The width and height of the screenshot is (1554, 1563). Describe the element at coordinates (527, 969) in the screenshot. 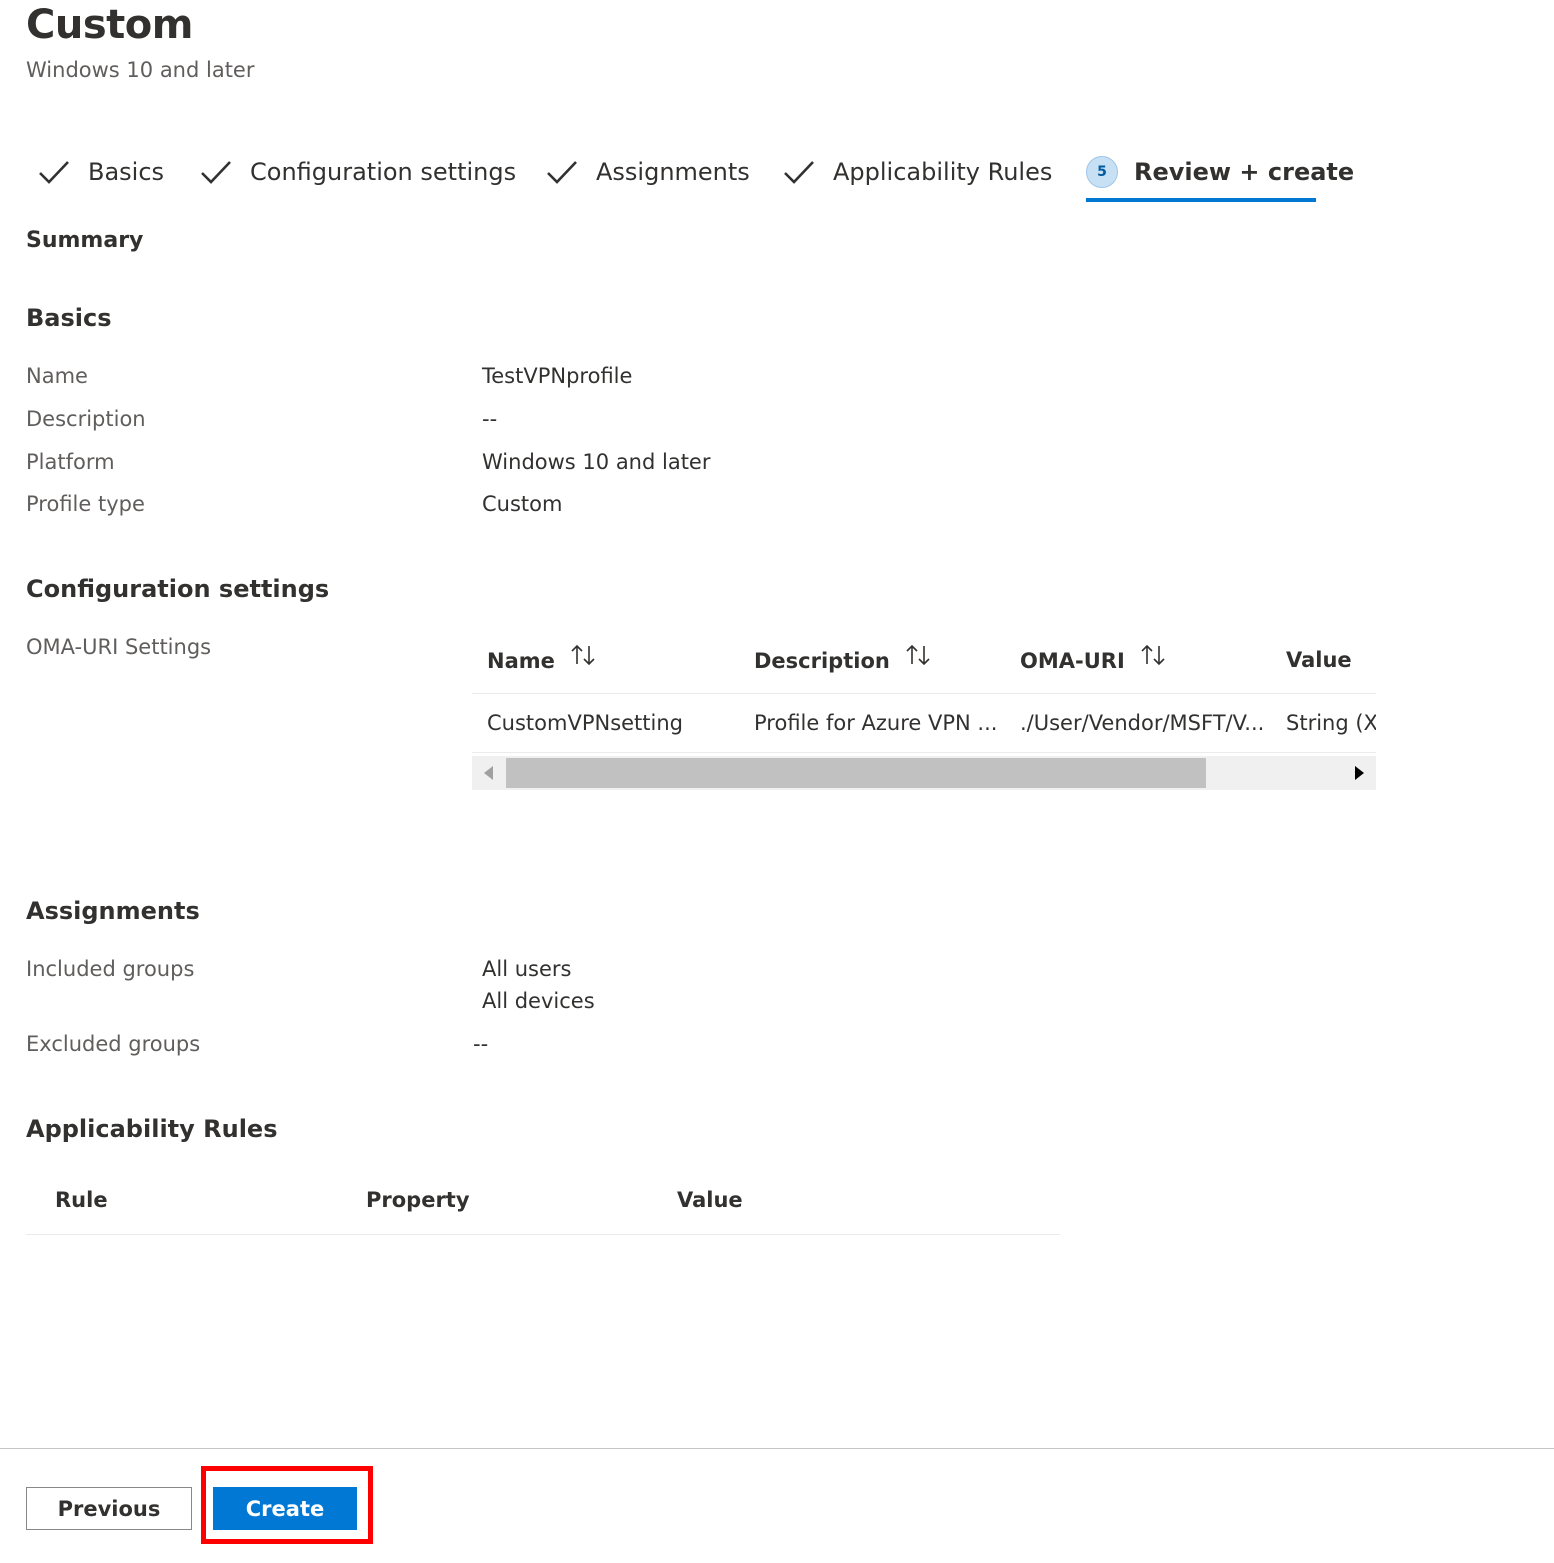

I see `included-group-value: All users` at that location.